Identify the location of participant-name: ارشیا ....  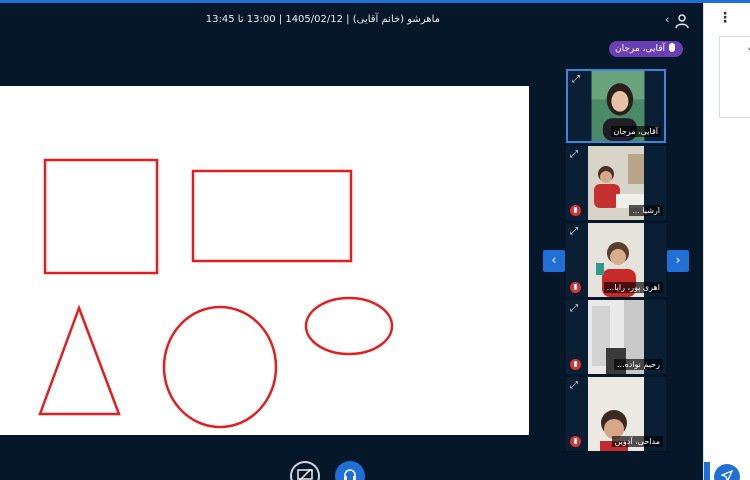
(646, 210).